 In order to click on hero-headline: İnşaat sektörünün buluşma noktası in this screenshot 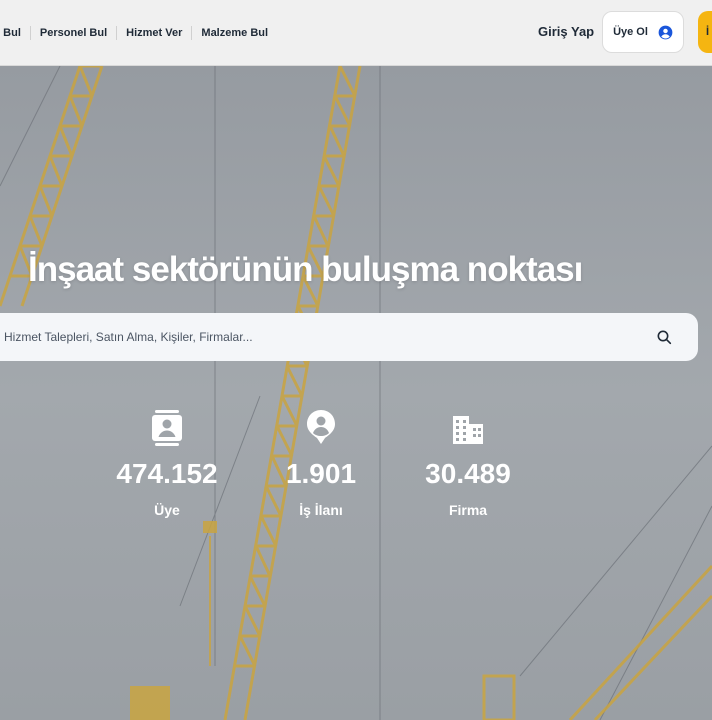, I will do `click(305, 269)`.